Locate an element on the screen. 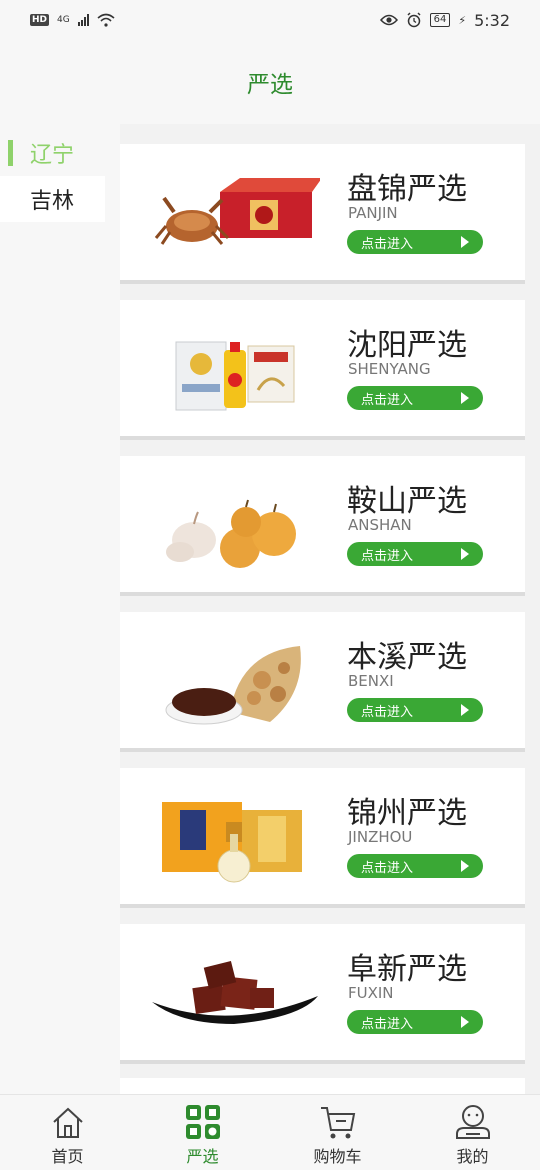 This screenshot has width=540, height=1170. tab-cart: 购物车 is located at coordinates (337, 1132).